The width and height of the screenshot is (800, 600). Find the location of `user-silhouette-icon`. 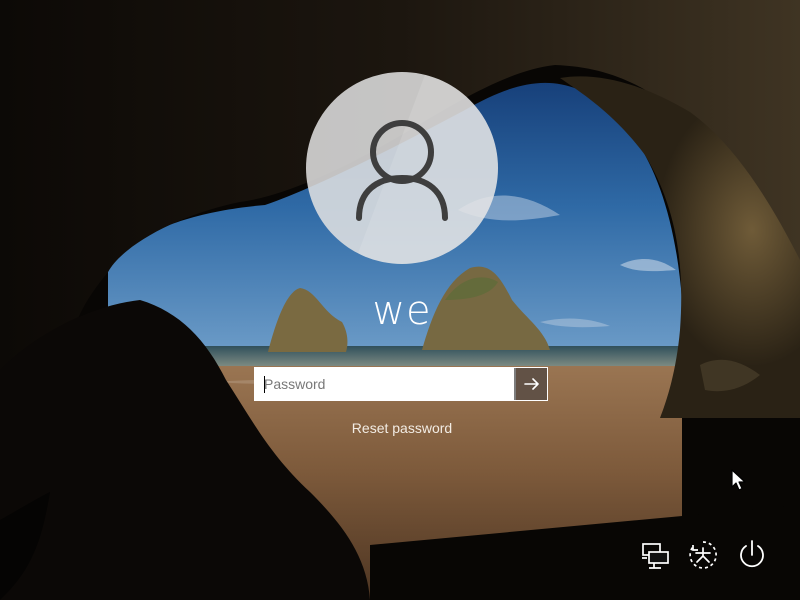

user-silhouette-icon is located at coordinates (426, 168).